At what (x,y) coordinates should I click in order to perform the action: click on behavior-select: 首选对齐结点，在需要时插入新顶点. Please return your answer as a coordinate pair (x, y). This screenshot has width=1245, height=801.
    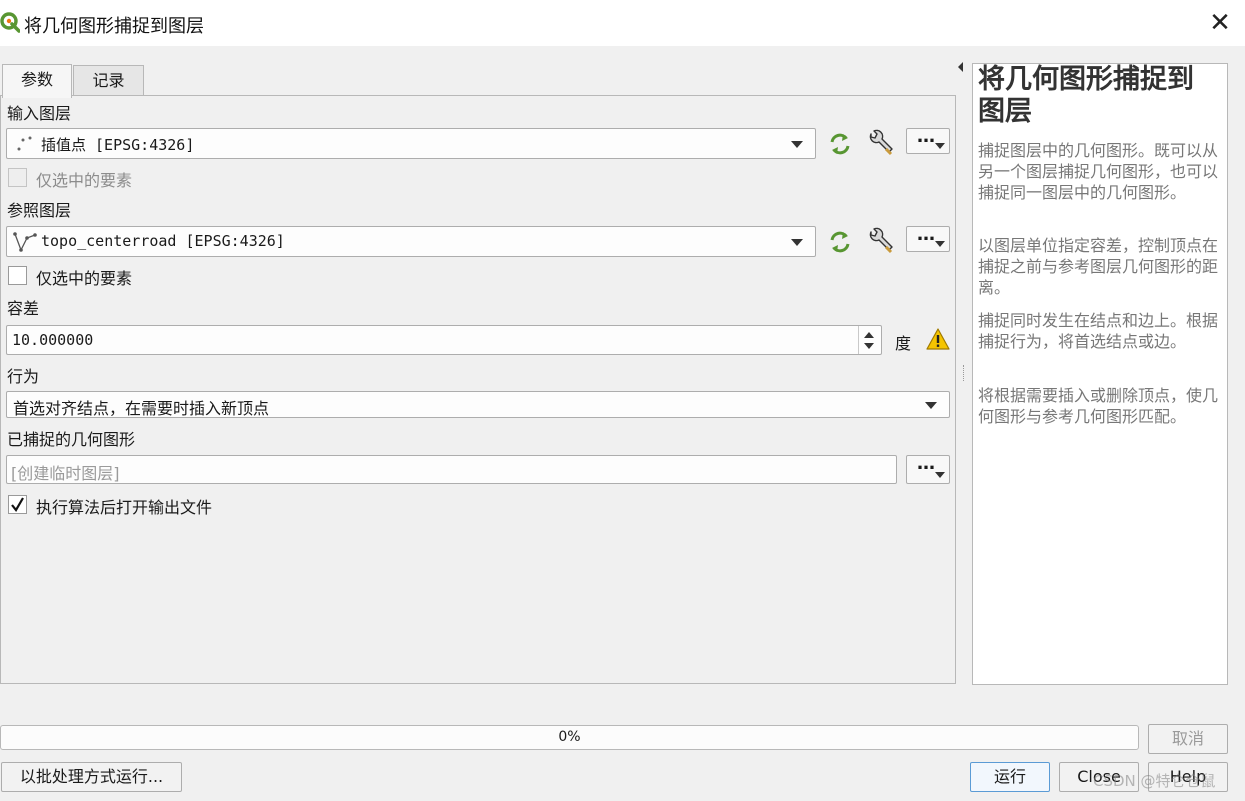
    Looking at the image, I should click on (478, 404).